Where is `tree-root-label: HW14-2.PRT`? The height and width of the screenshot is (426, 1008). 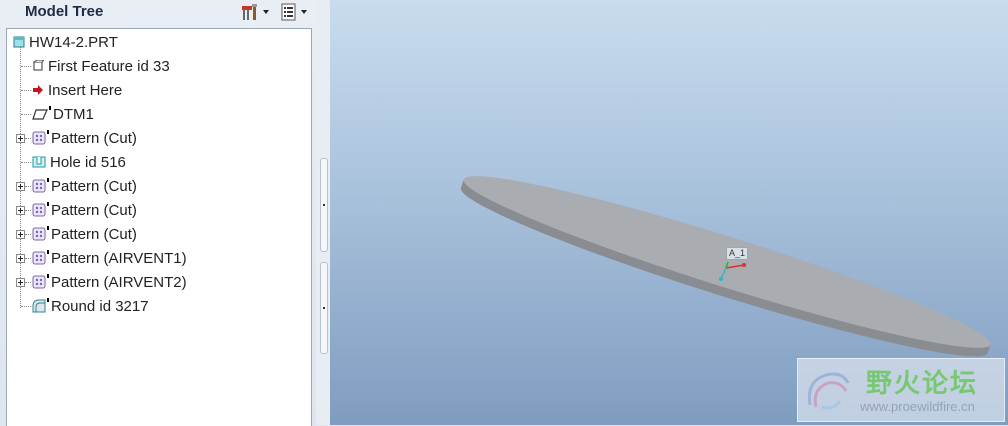 tree-root-label: HW14-2.PRT is located at coordinates (73, 42).